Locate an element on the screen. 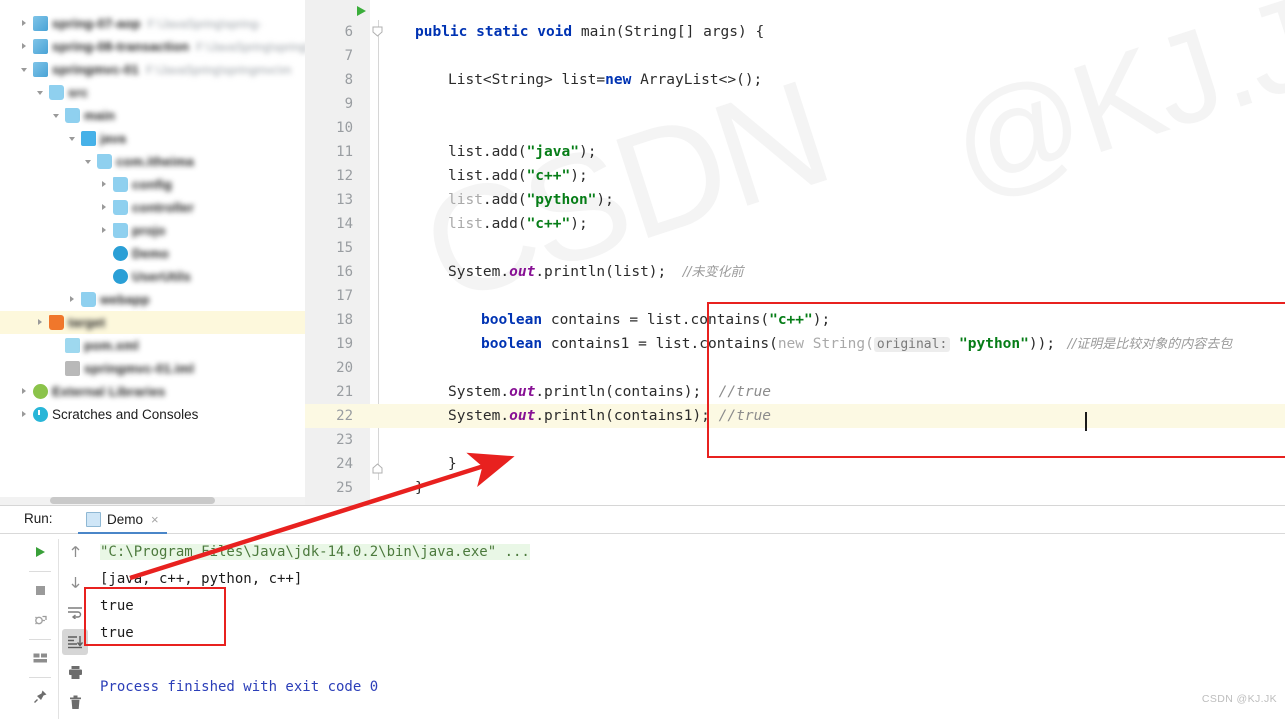  run-toolbar-primary is located at coordinates (40, 626).